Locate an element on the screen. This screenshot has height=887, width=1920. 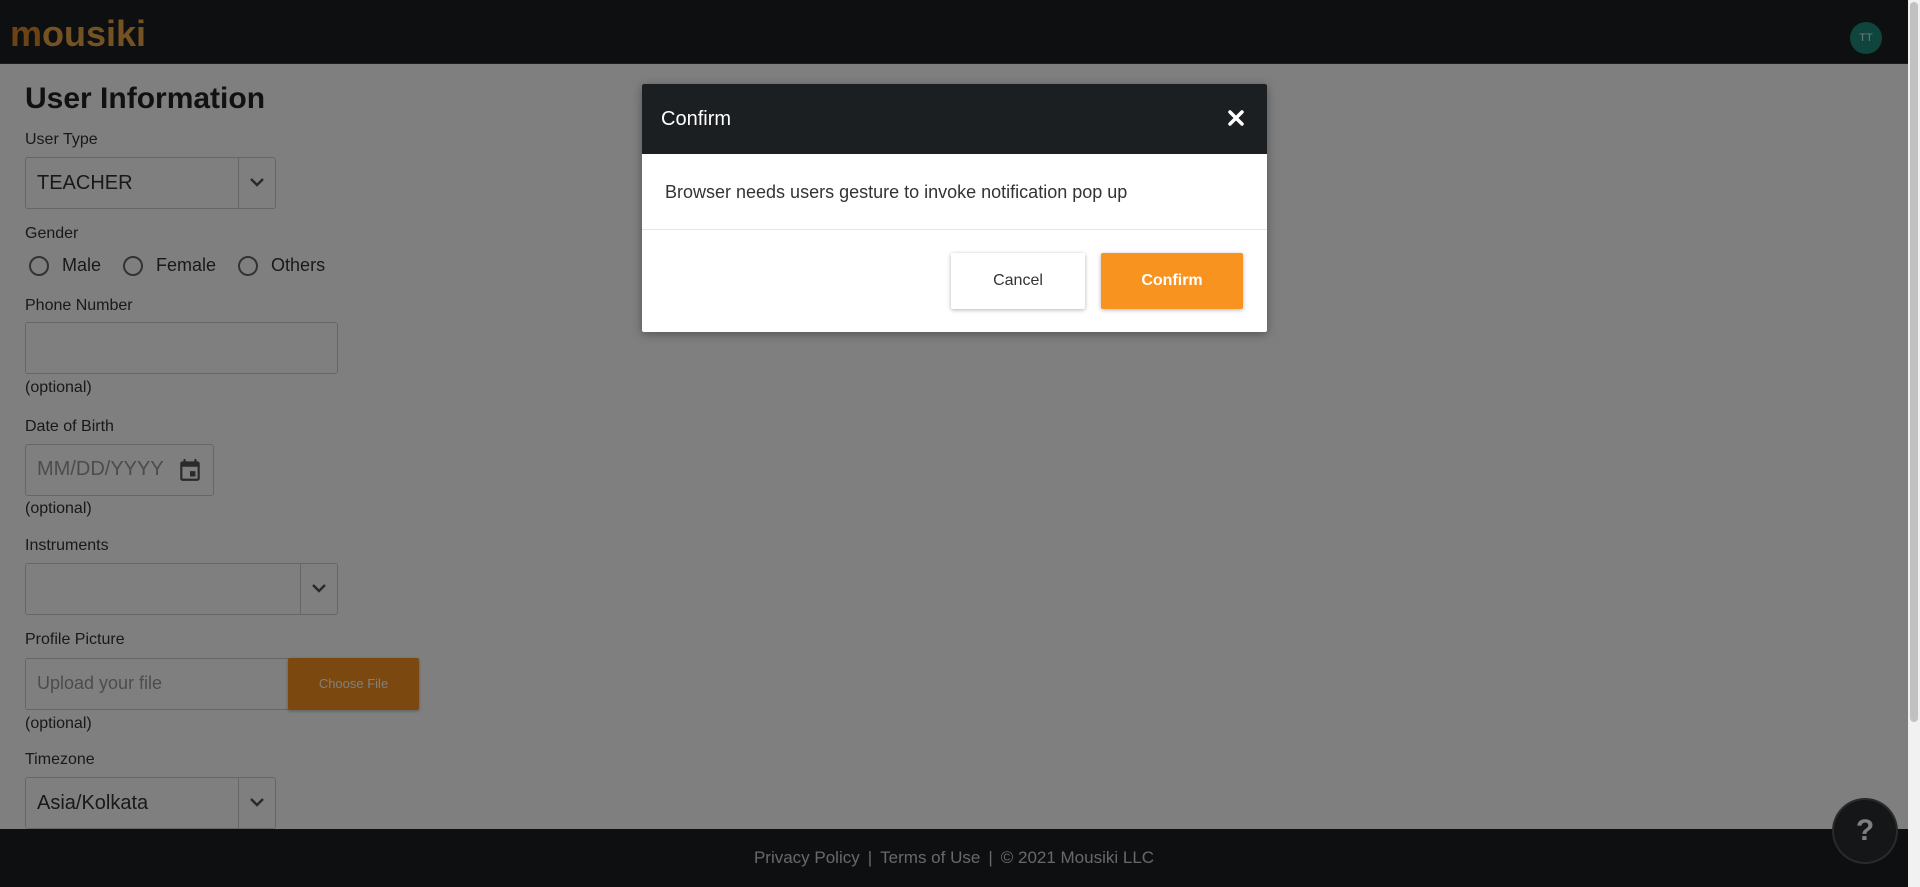
dialog-divider is located at coordinates (954, 229).